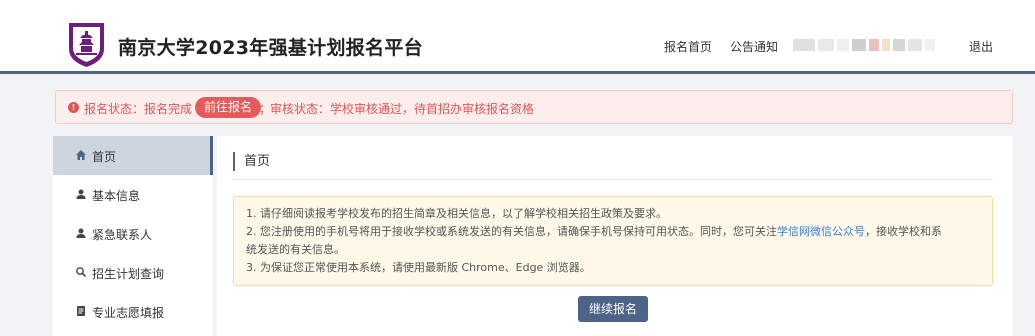 Image resolution: width=1035 pixels, height=336 pixels. What do you see at coordinates (402, 109) in the screenshot?
I see `review-status-text: 审核状态：学校审核通过，待首招办审核报名资格` at bounding box center [402, 109].